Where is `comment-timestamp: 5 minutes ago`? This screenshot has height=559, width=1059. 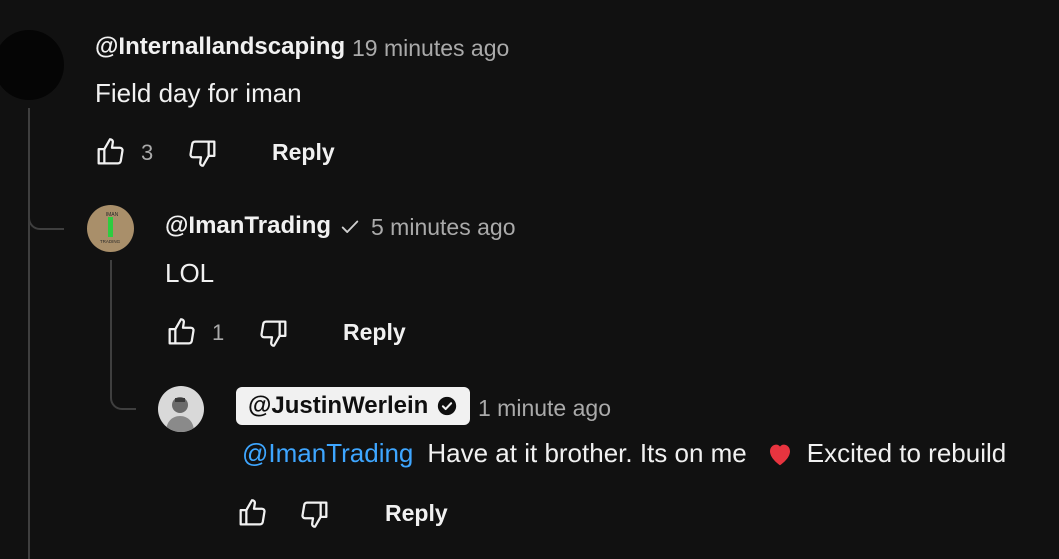 comment-timestamp: 5 minutes ago is located at coordinates (443, 227).